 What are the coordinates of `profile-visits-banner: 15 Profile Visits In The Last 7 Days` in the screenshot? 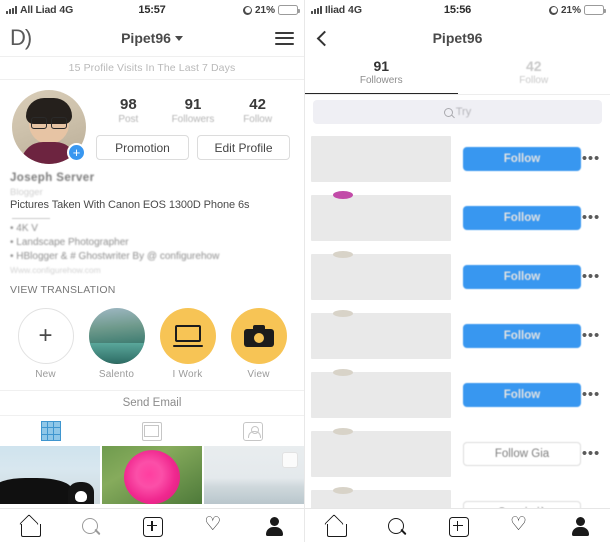 It's located at (152, 68).